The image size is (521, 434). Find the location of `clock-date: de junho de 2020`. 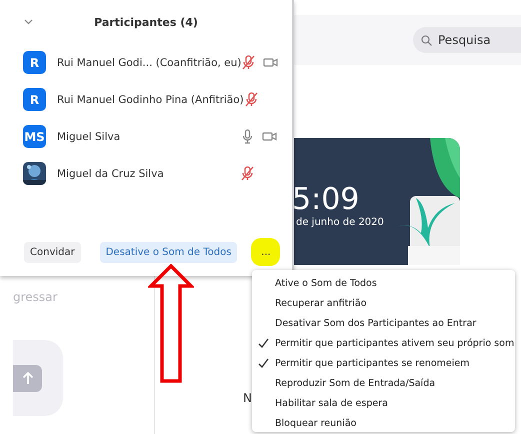

clock-date: de junho de 2020 is located at coordinates (340, 222).